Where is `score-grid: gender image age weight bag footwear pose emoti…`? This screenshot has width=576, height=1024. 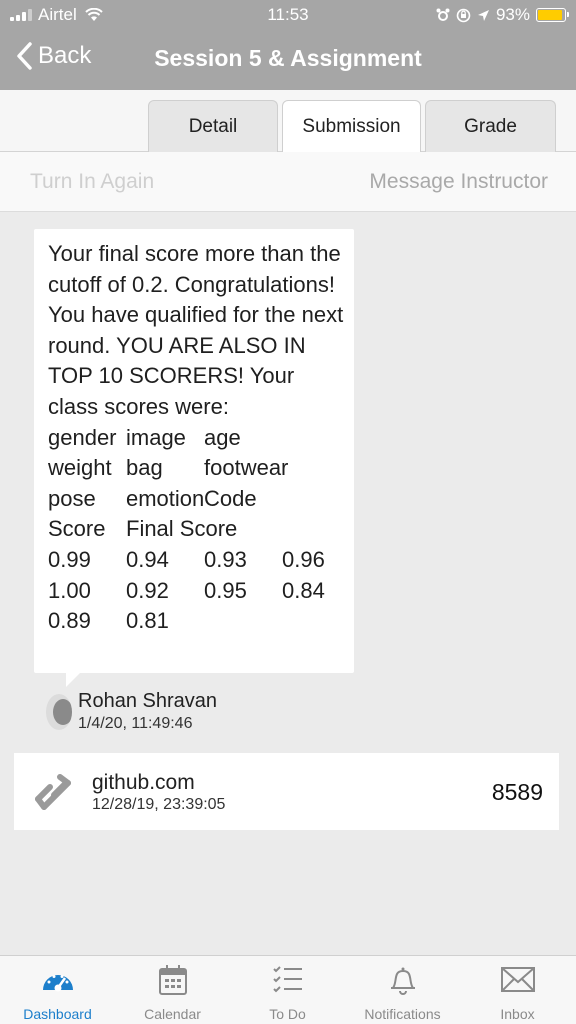 score-grid: gender image age weight bag footwear pose emoti… is located at coordinates (201, 530).